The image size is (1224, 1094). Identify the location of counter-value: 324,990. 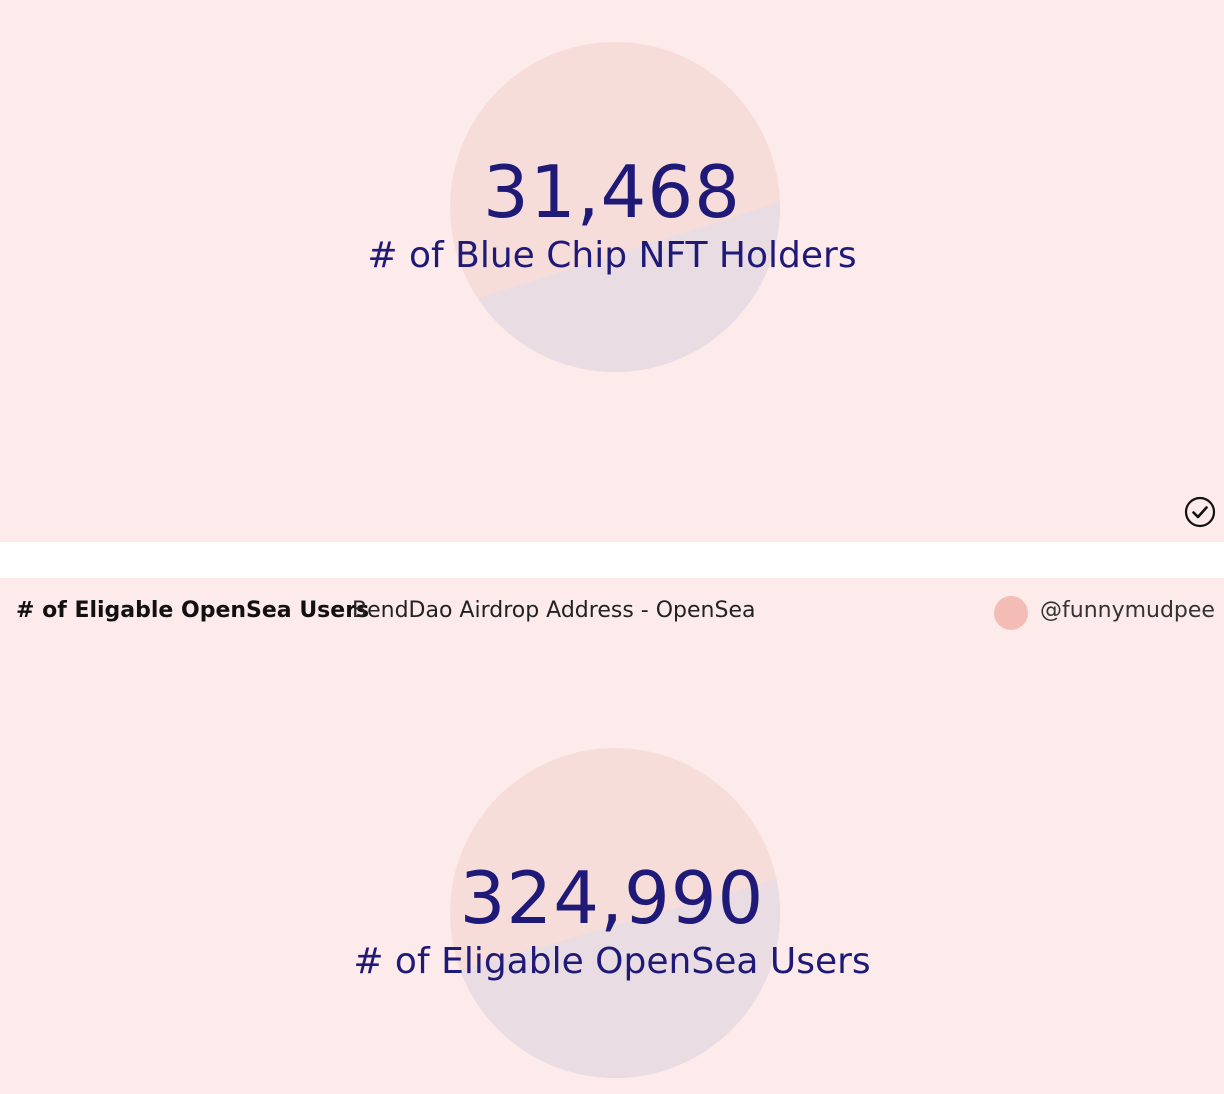
(612, 898).